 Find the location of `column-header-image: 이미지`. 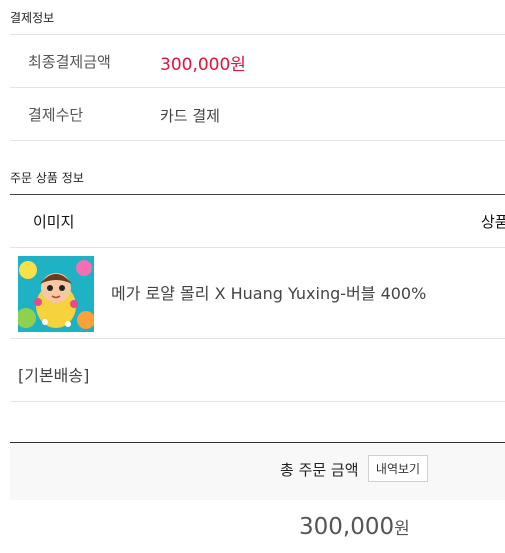

column-header-image: 이미지 is located at coordinates (54, 222).